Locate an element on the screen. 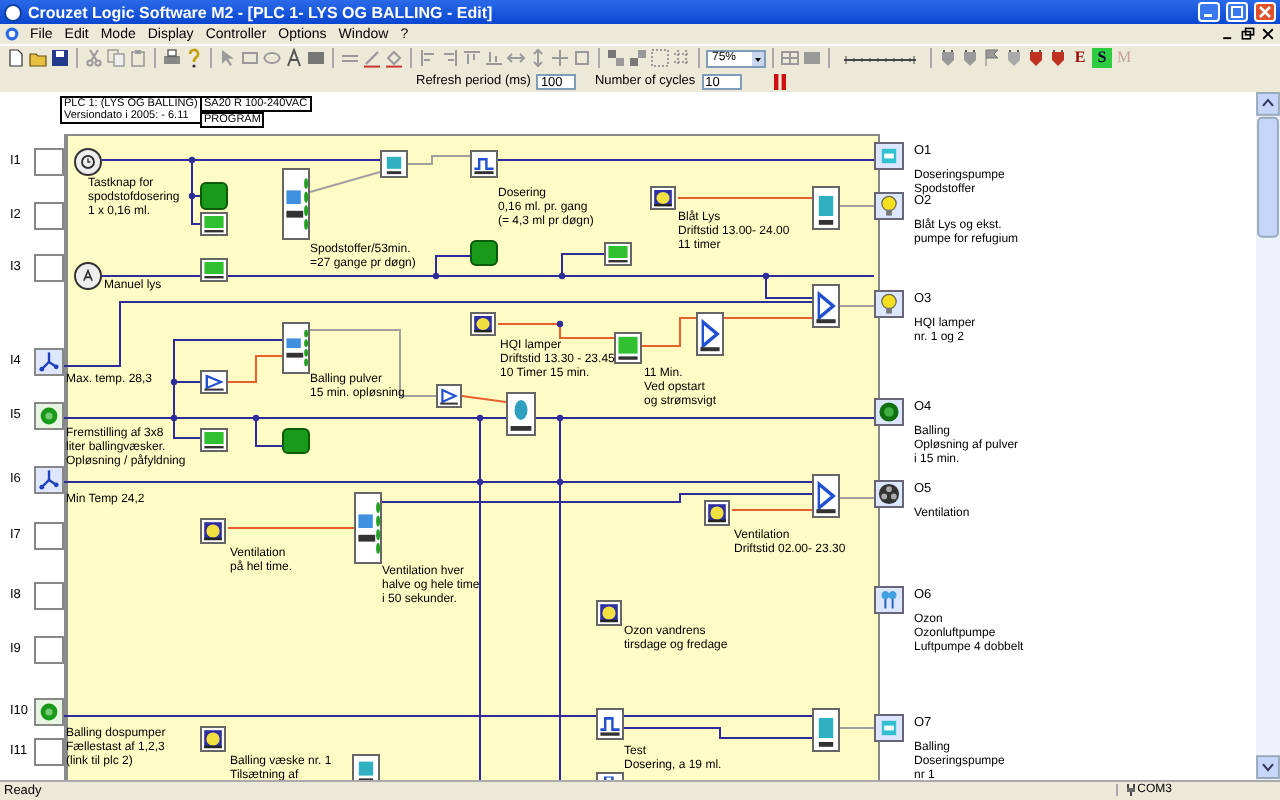 The width and height of the screenshot is (1280, 800). print-icon is located at coordinates (172, 58).